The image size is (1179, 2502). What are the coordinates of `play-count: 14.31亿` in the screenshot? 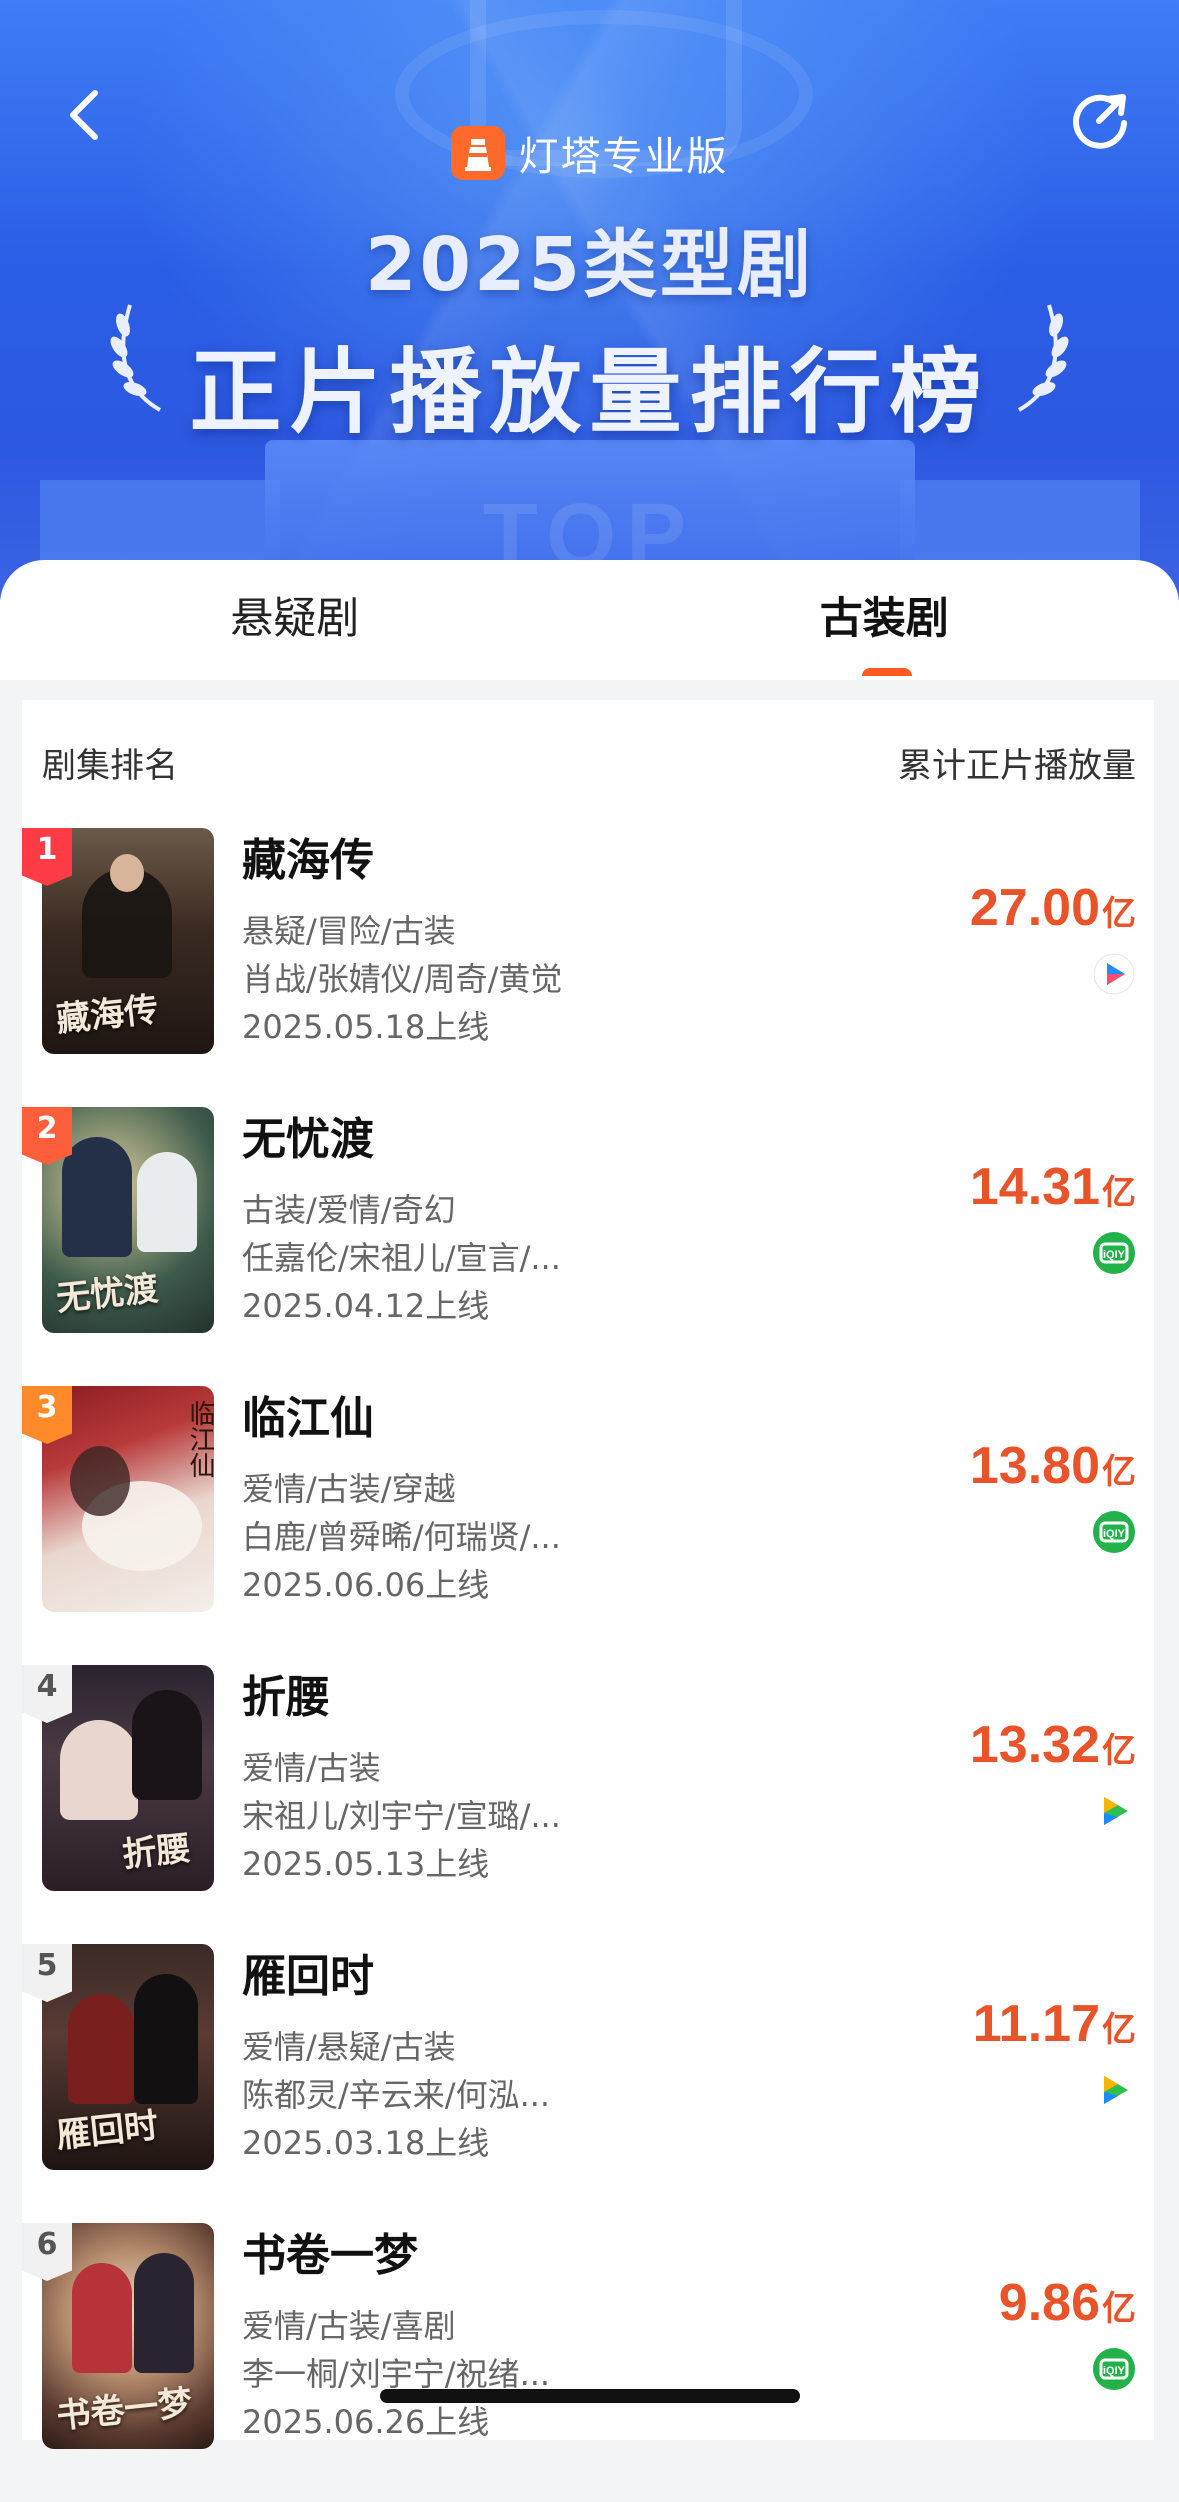 It's located at (1053, 1187).